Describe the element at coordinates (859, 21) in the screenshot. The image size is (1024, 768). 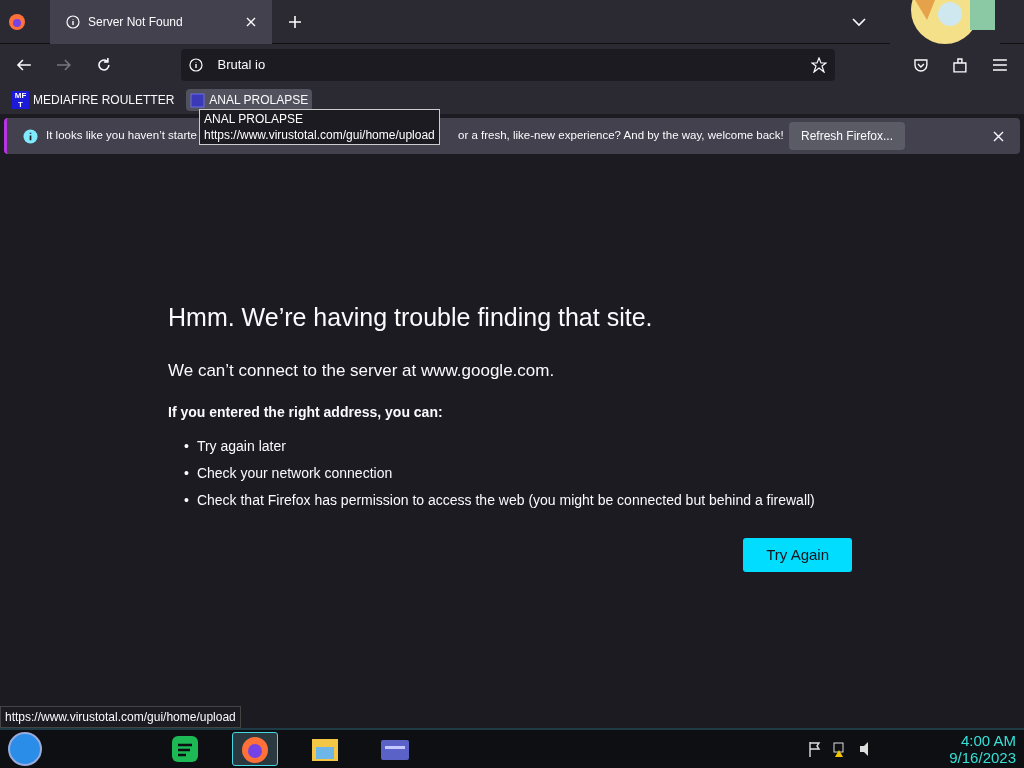
I see `tab-list-icon` at that location.